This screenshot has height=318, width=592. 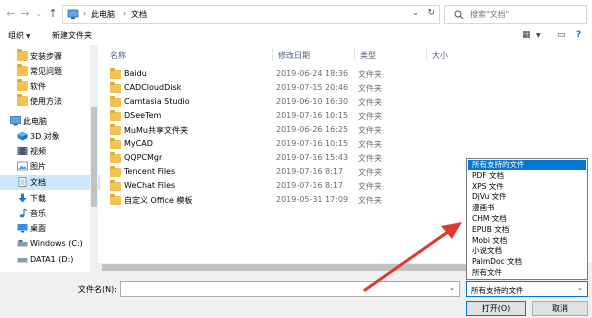 I want to click on table-row: CADCloudDisk 2019-07-15 20:46 文件夹, so click(x=270, y=89).